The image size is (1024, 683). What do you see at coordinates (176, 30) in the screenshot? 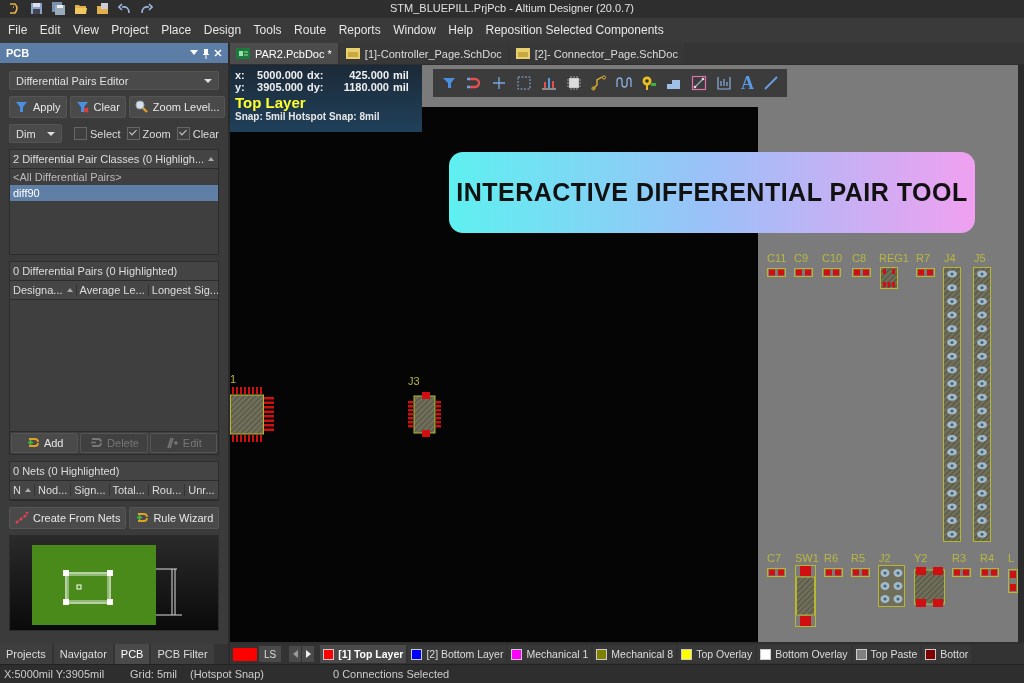
I see `menu-item: Place` at bounding box center [176, 30].